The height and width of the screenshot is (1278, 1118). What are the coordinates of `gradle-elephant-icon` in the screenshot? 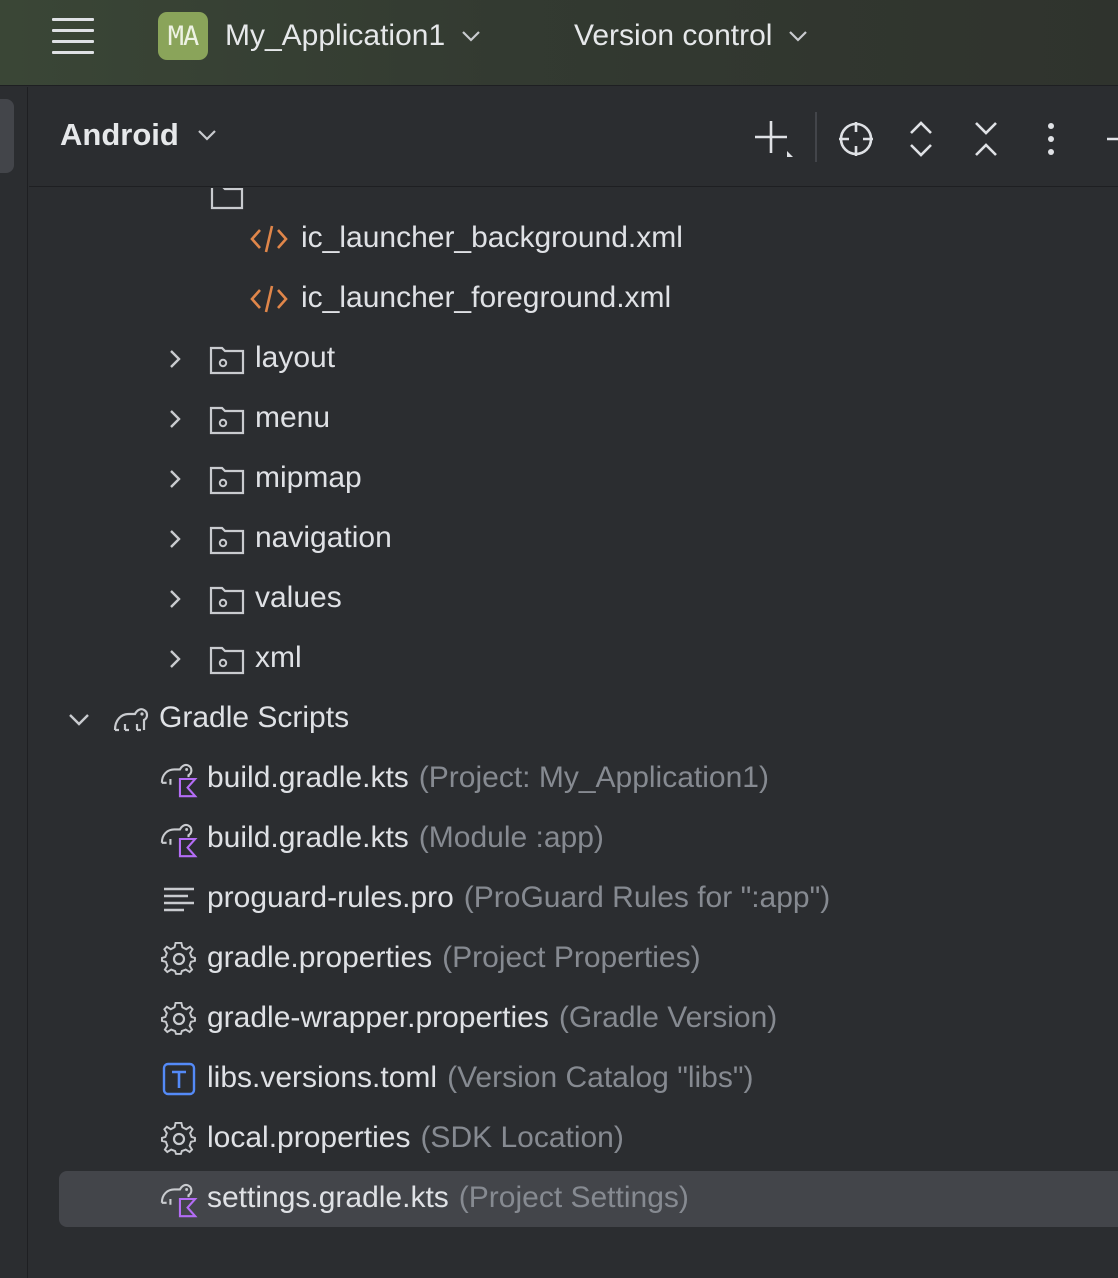 It's located at (131, 719).